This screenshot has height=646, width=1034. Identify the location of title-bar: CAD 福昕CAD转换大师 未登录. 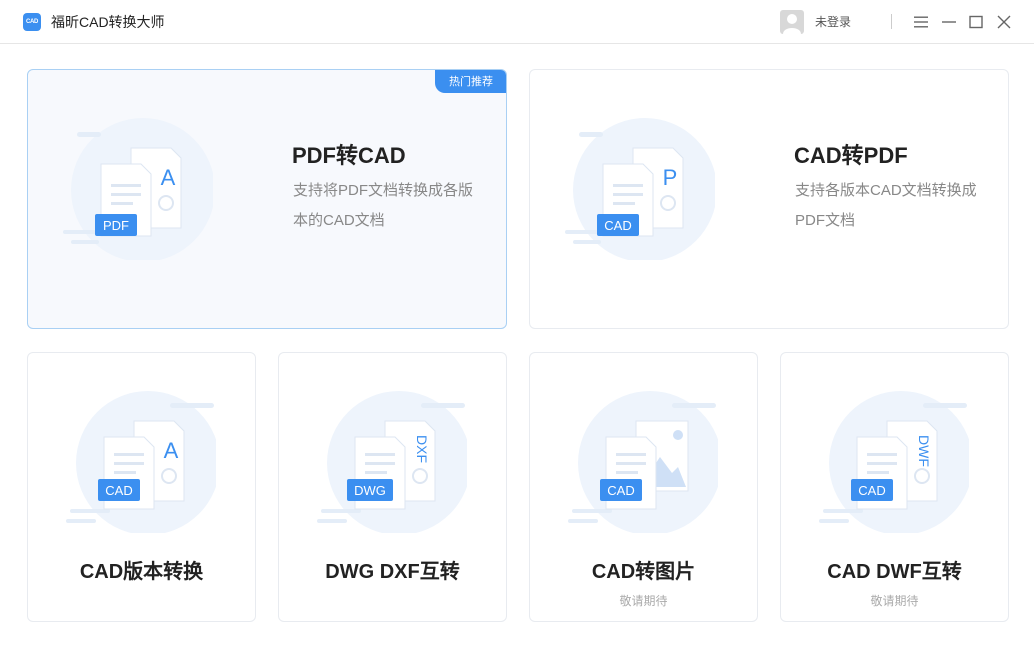
(517, 22).